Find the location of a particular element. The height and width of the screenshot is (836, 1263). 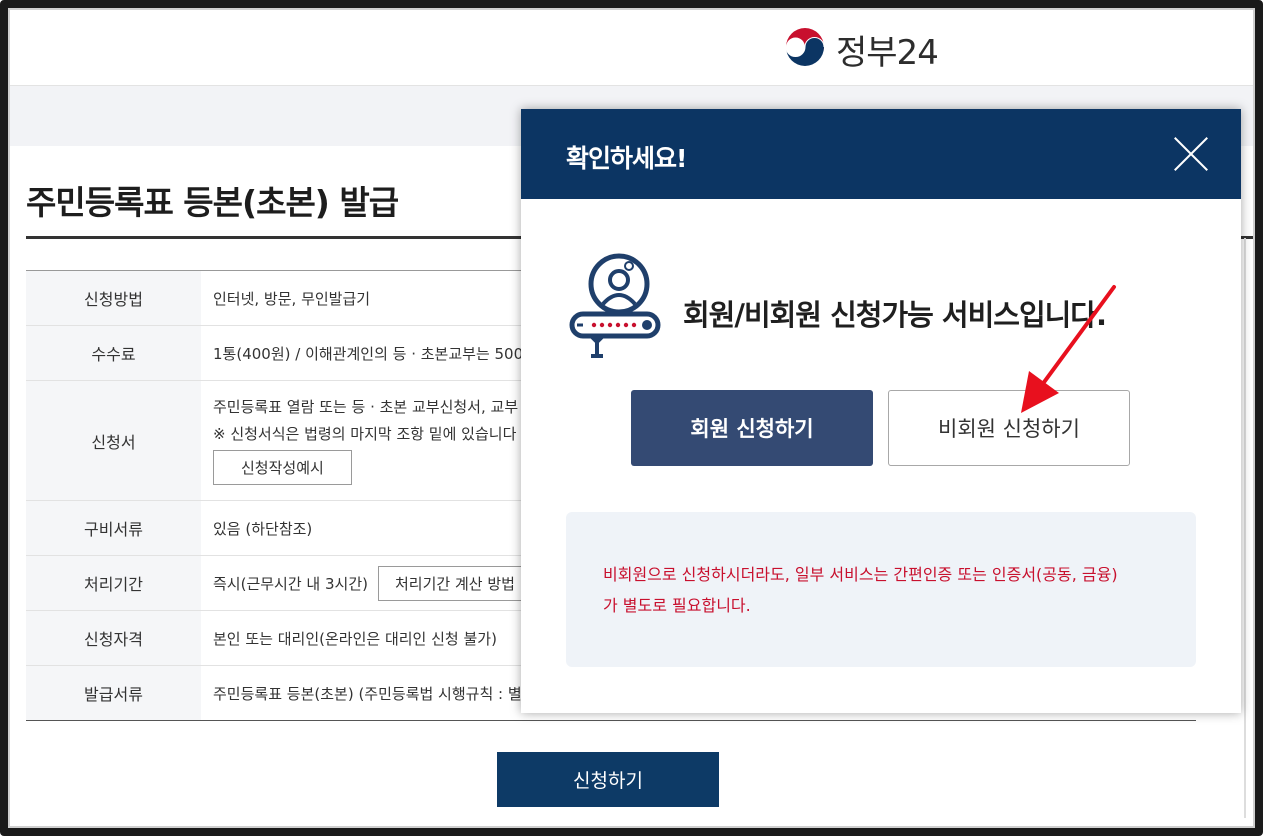

close-icon is located at coordinates (1191, 154).